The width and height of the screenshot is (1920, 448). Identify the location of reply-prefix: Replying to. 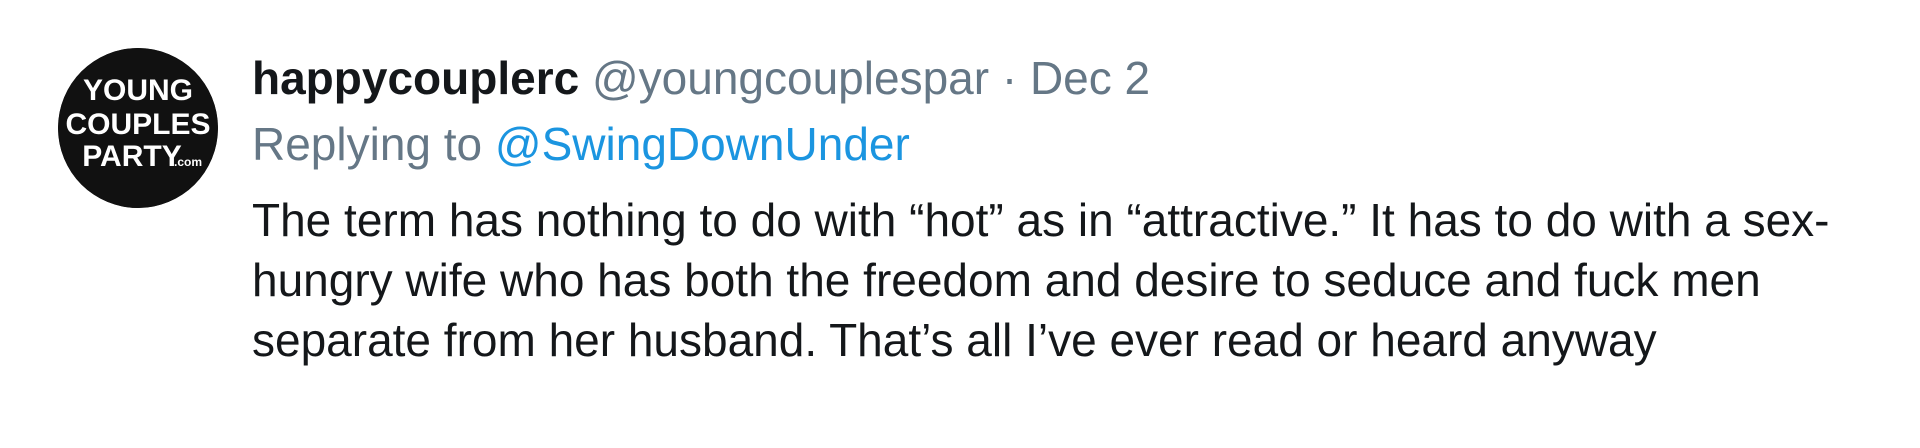
(367, 144).